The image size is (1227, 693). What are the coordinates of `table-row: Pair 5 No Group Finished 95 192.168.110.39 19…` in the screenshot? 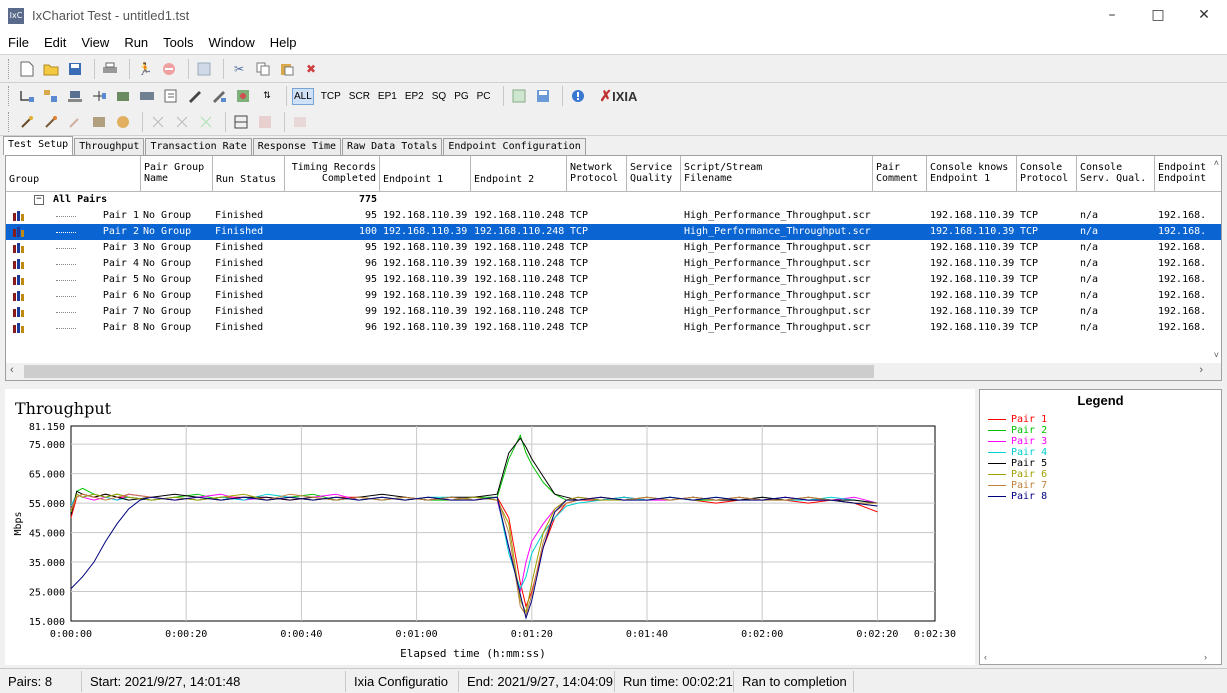 It's located at (613, 280).